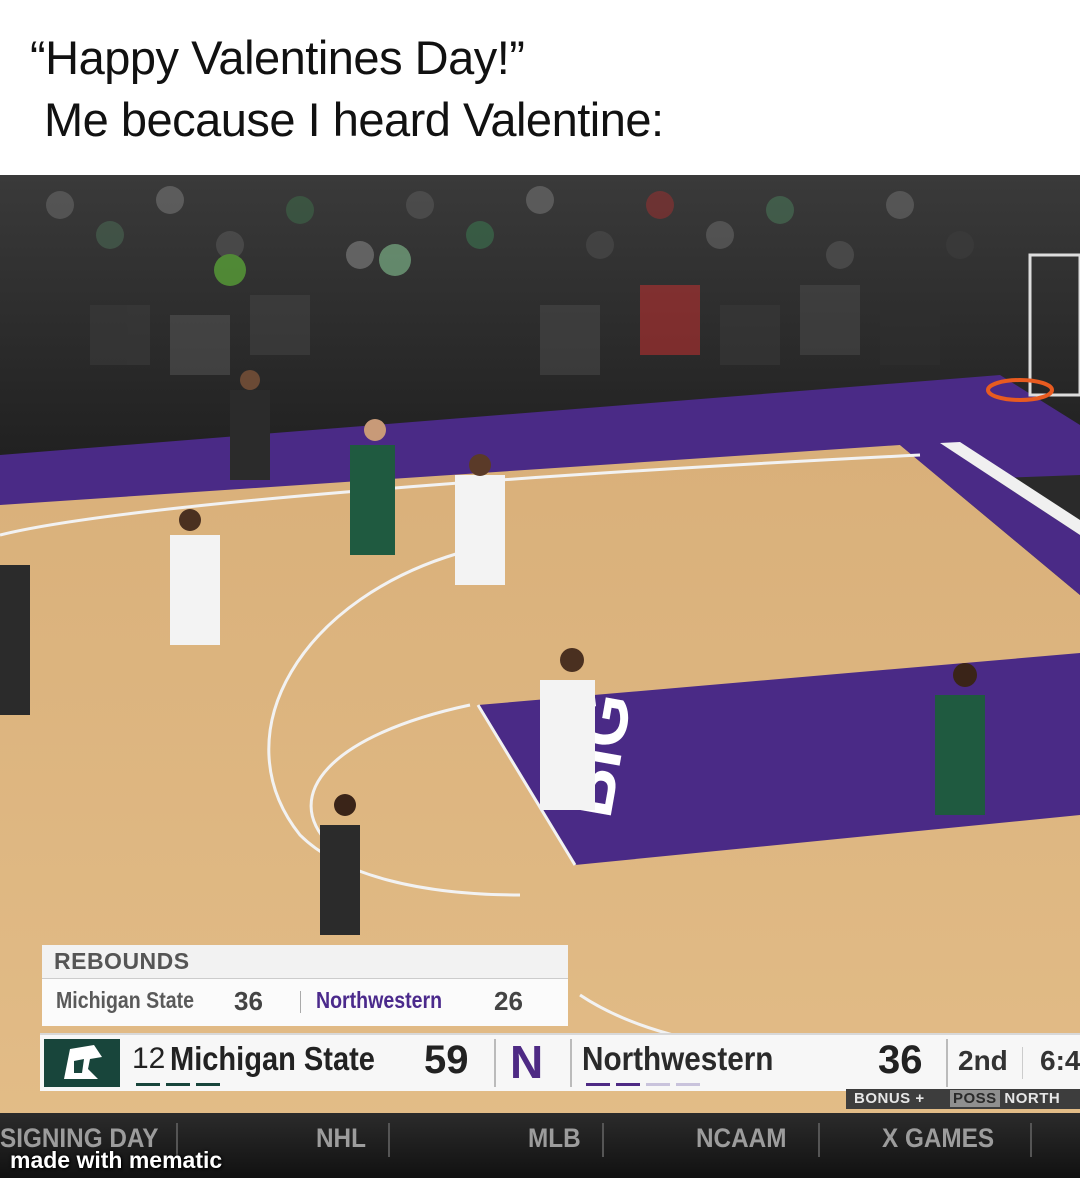 The image size is (1080, 1178). I want to click on team-a-score: 59, so click(446, 1060).